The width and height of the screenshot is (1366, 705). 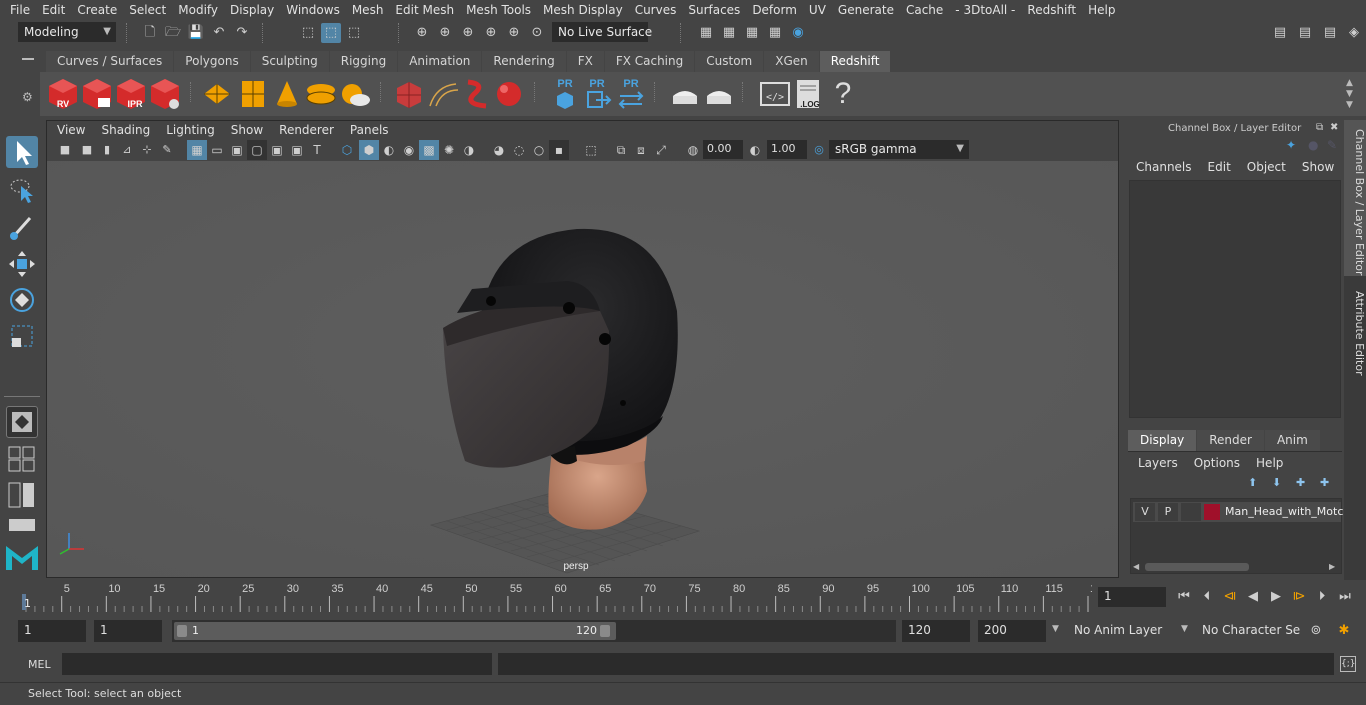 I want to click on snap-pivot-icon: ⊙, so click(x=537, y=33).